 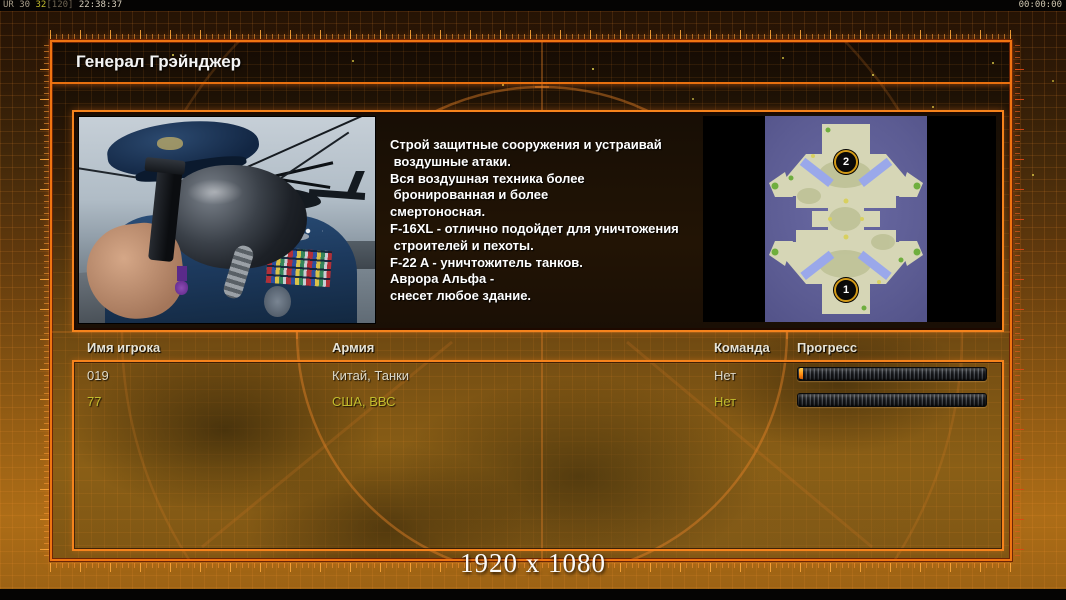 I want to click on map-preview-panel: 2 1, so click(x=849, y=219).